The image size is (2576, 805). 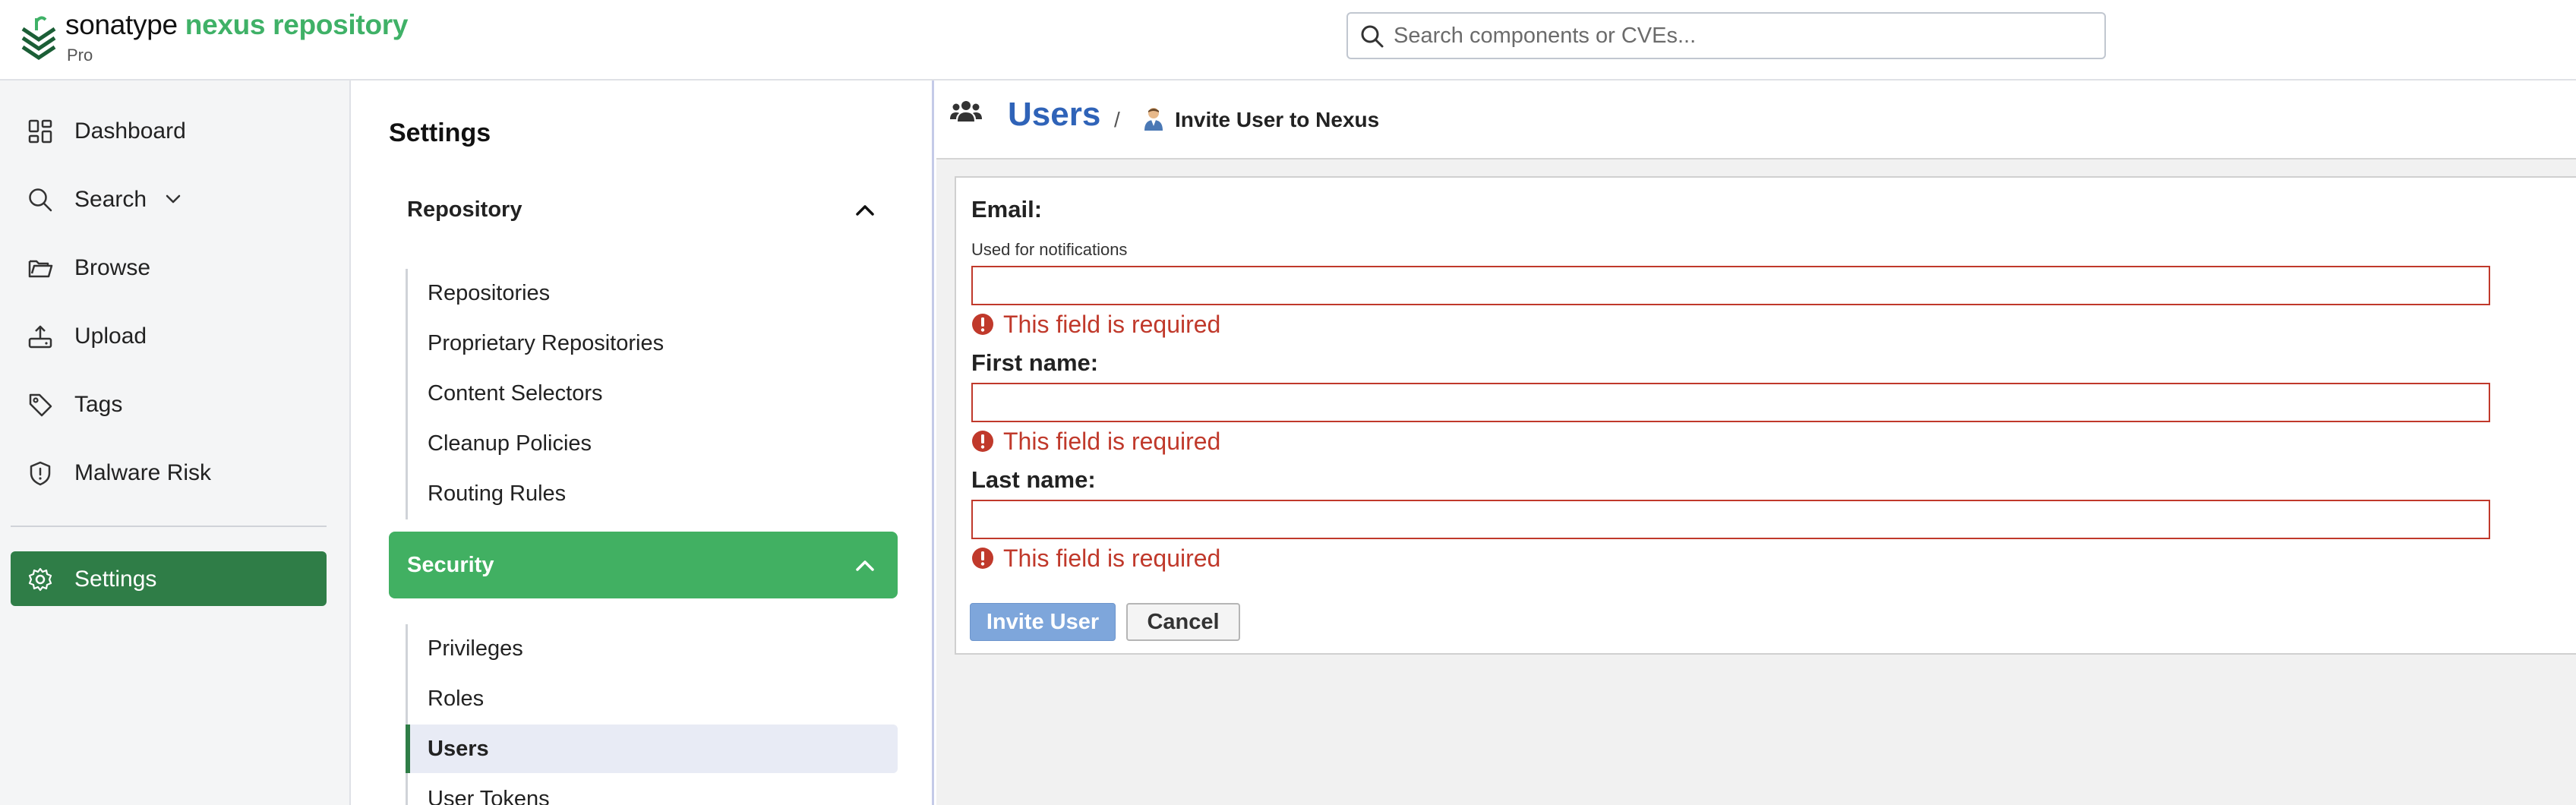 I want to click on settings-title: Settings, so click(x=440, y=132).